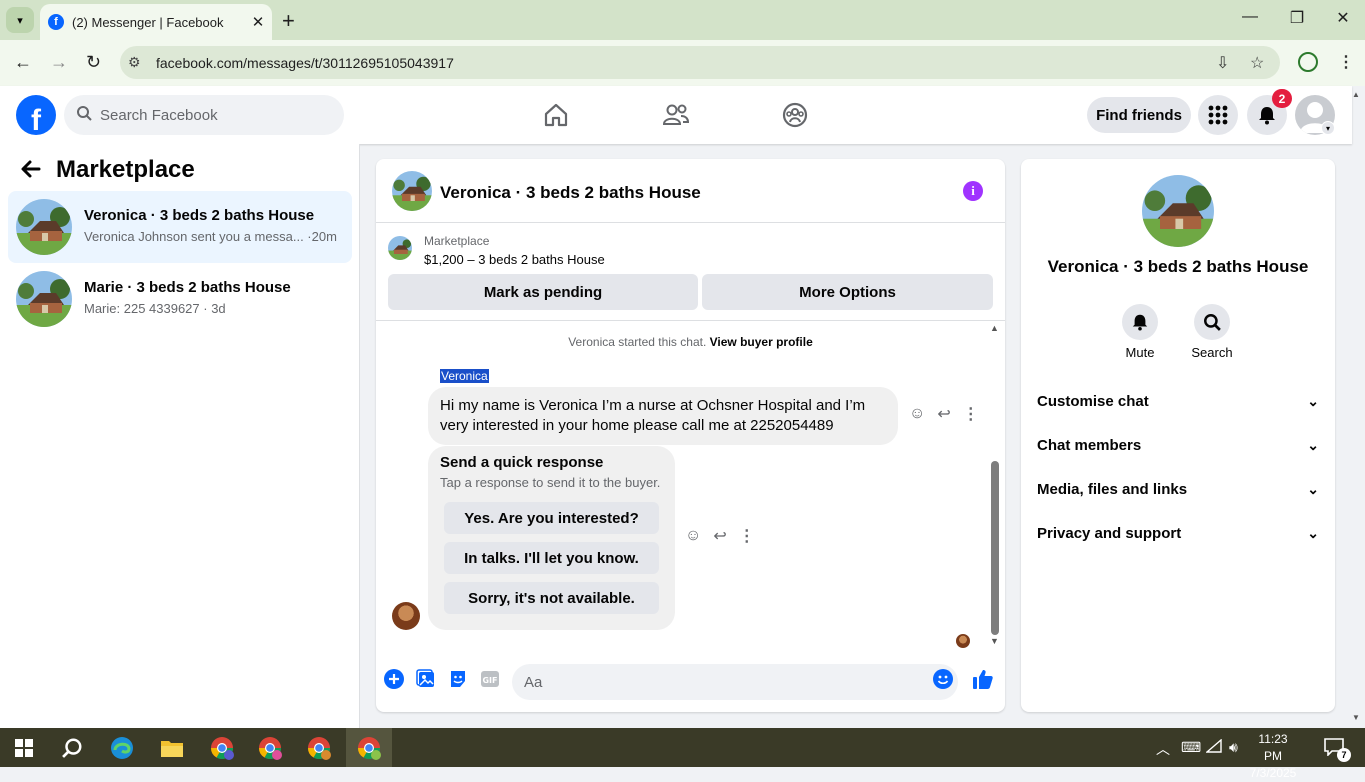 This screenshot has height=782, width=1365. What do you see at coordinates (258, 22) in the screenshot?
I see `tab-close-icon: ✕` at bounding box center [258, 22].